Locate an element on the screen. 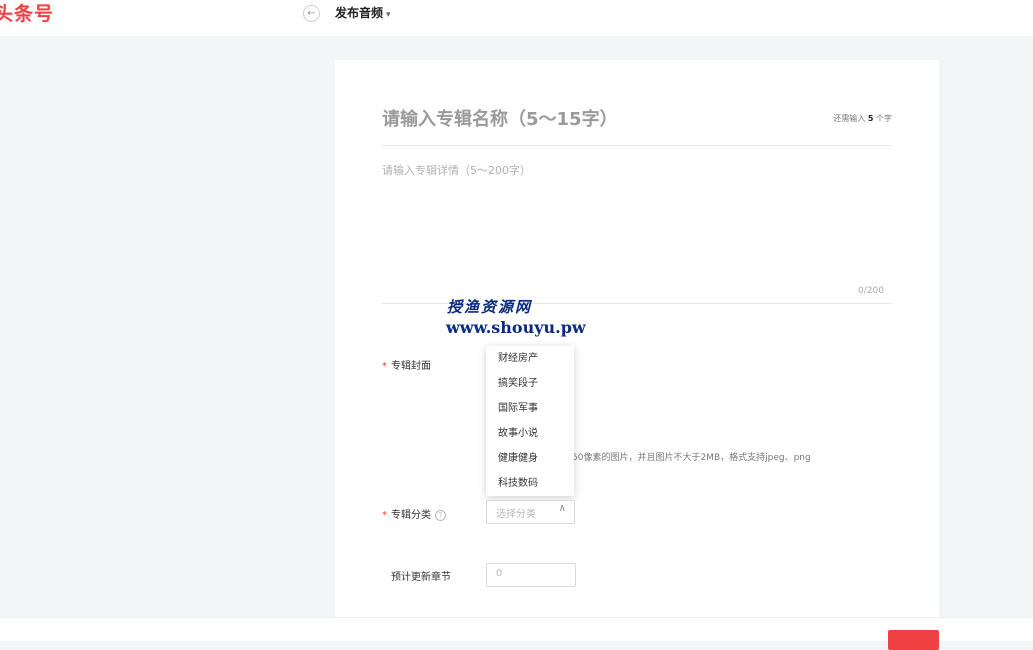  caret-down-icon: ▾ is located at coordinates (388, 15).